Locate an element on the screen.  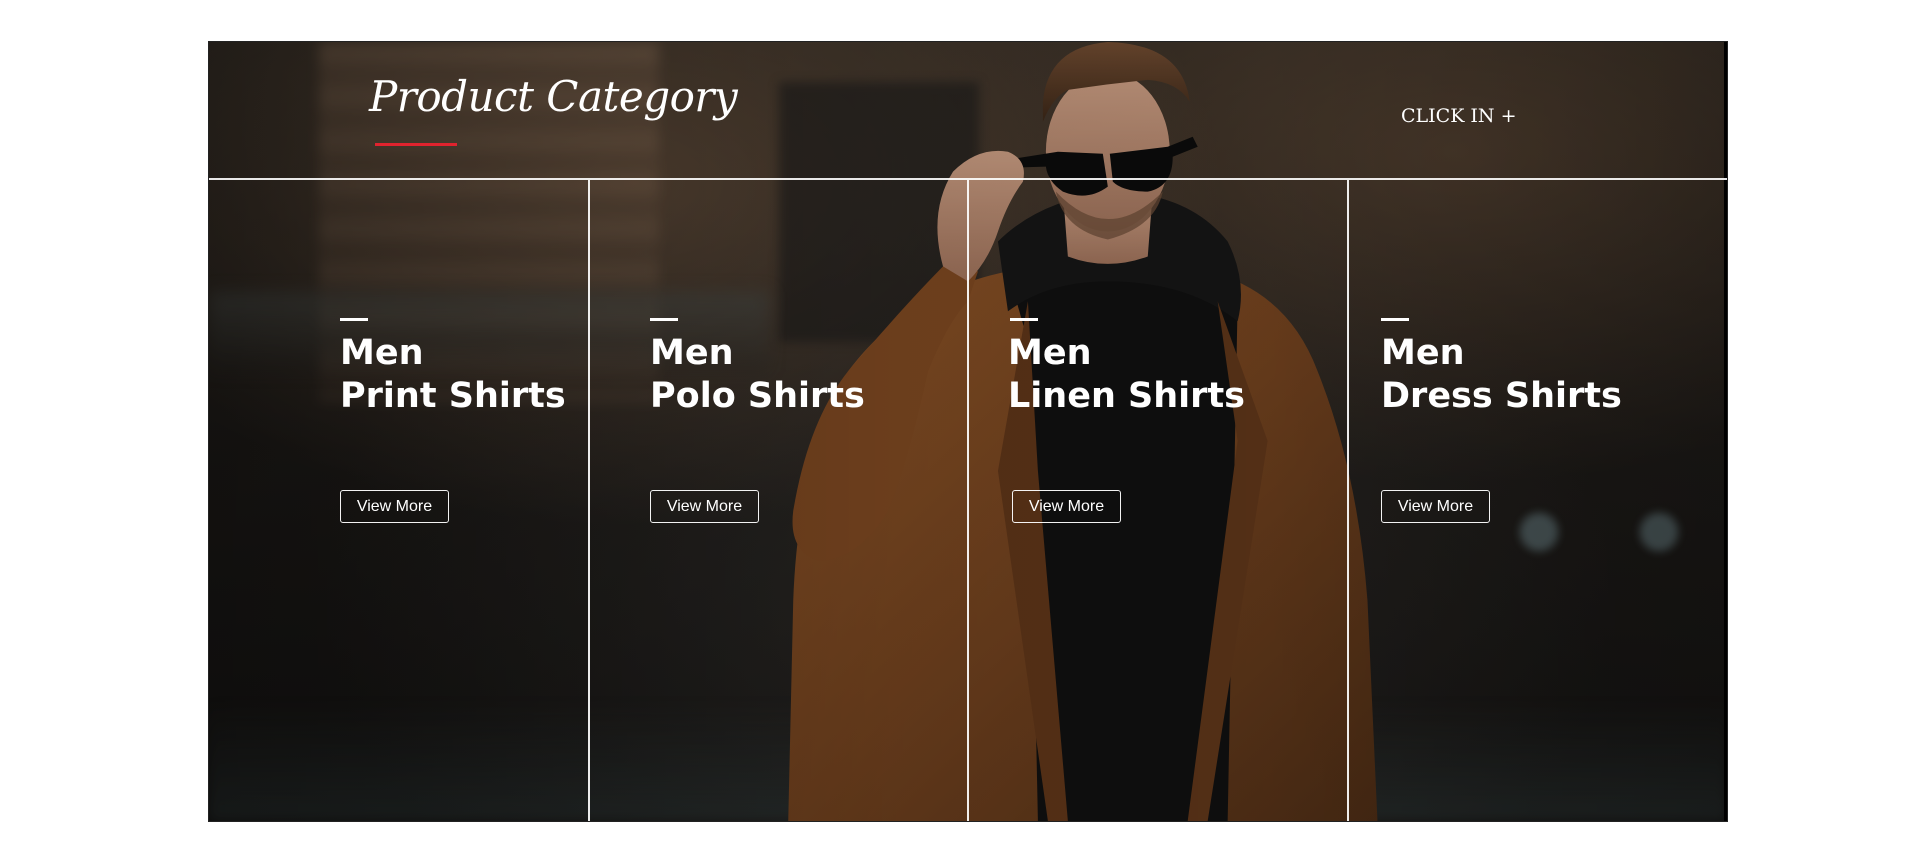
card-title: Men Dress Shirts is located at coordinates (1501, 375).